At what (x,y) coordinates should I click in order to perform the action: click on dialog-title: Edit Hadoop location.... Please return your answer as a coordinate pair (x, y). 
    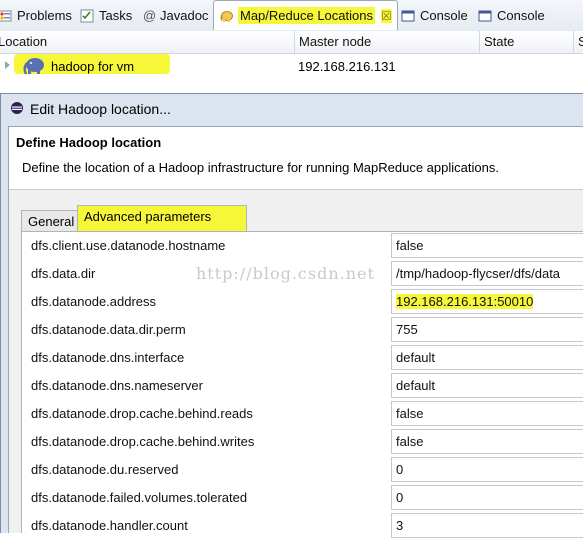
    Looking at the image, I should click on (100, 109).